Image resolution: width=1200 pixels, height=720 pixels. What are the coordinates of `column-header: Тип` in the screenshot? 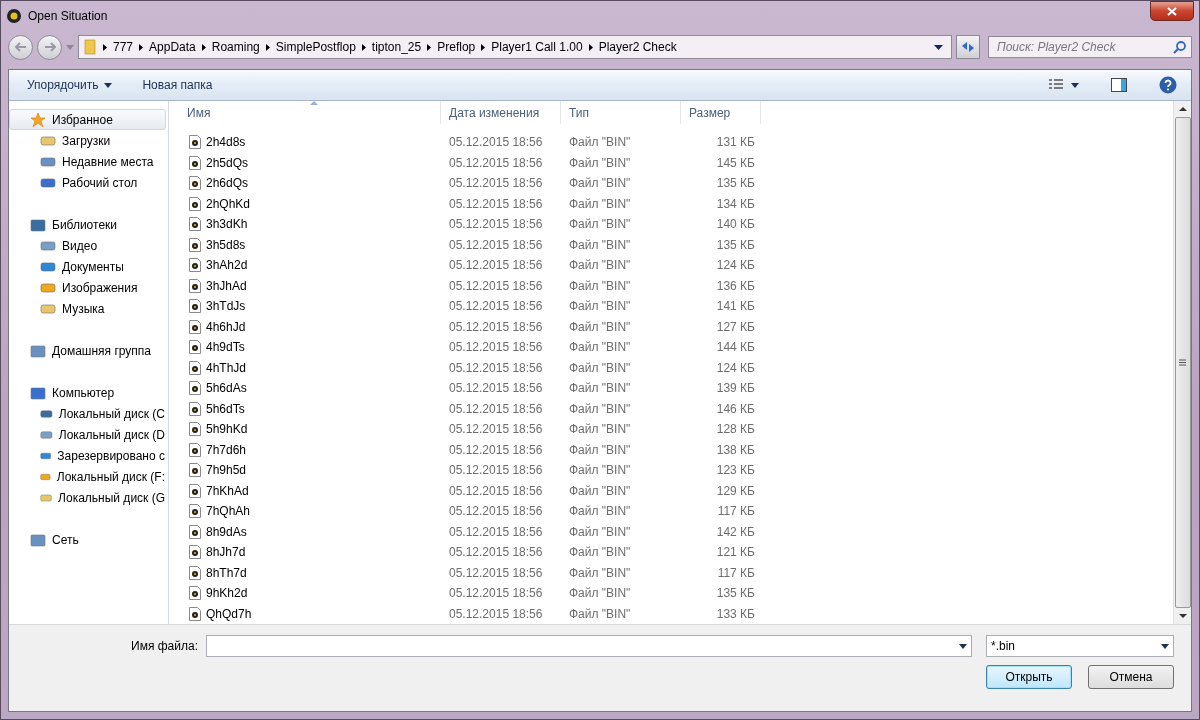 It's located at (621, 113).